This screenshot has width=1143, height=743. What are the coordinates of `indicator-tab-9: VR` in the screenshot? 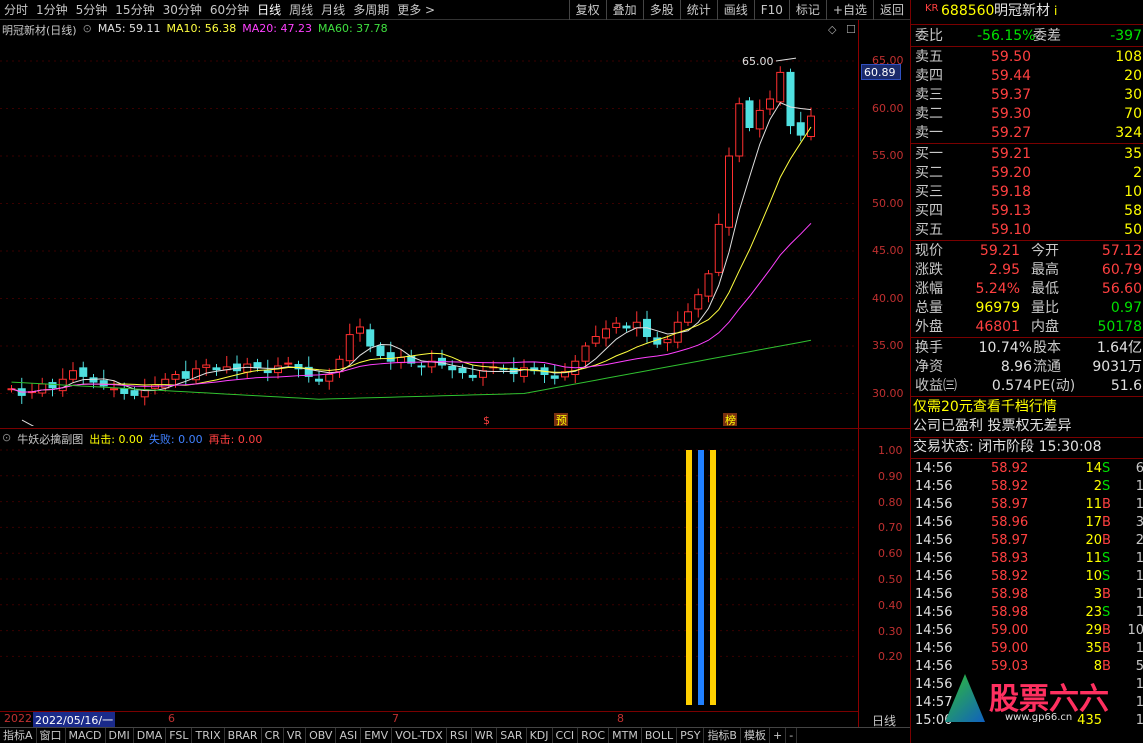 It's located at (295, 735).